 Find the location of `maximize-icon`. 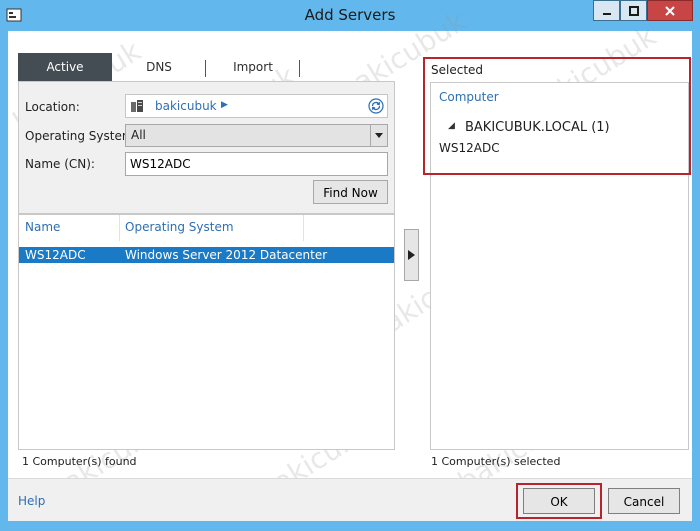

maximize-icon is located at coordinates (633, 10).